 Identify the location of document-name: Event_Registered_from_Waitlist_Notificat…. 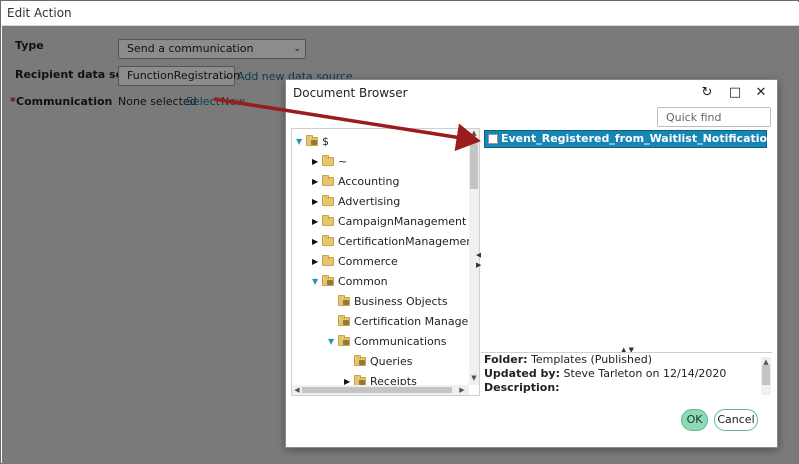
(638, 138).